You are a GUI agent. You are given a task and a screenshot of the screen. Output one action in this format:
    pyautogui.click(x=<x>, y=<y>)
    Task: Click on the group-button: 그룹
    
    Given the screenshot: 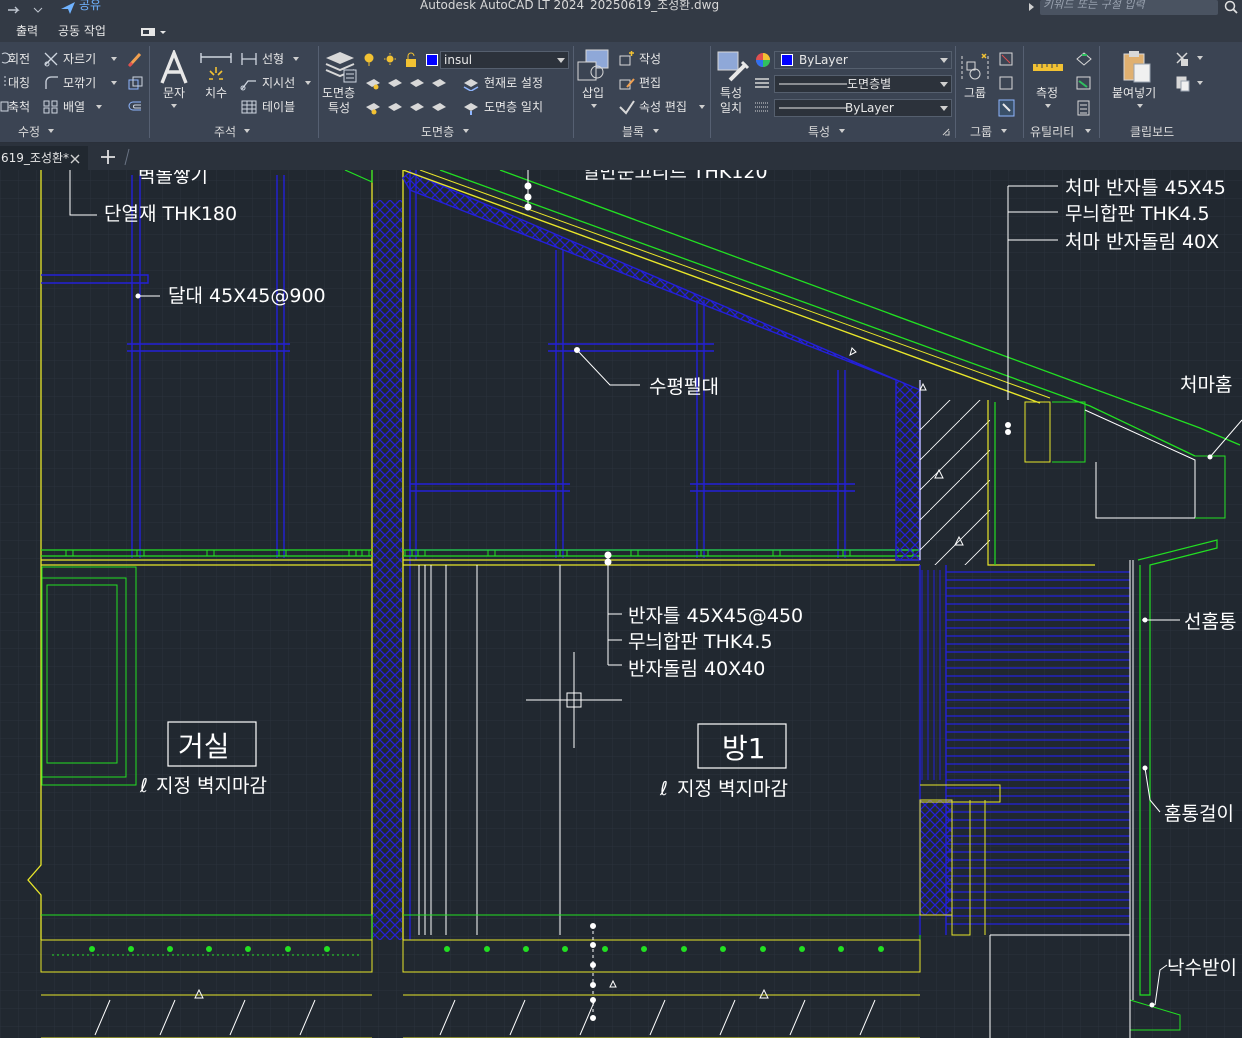 What is the action you would take?
    pyautogui.click(x=975, y=93)
    